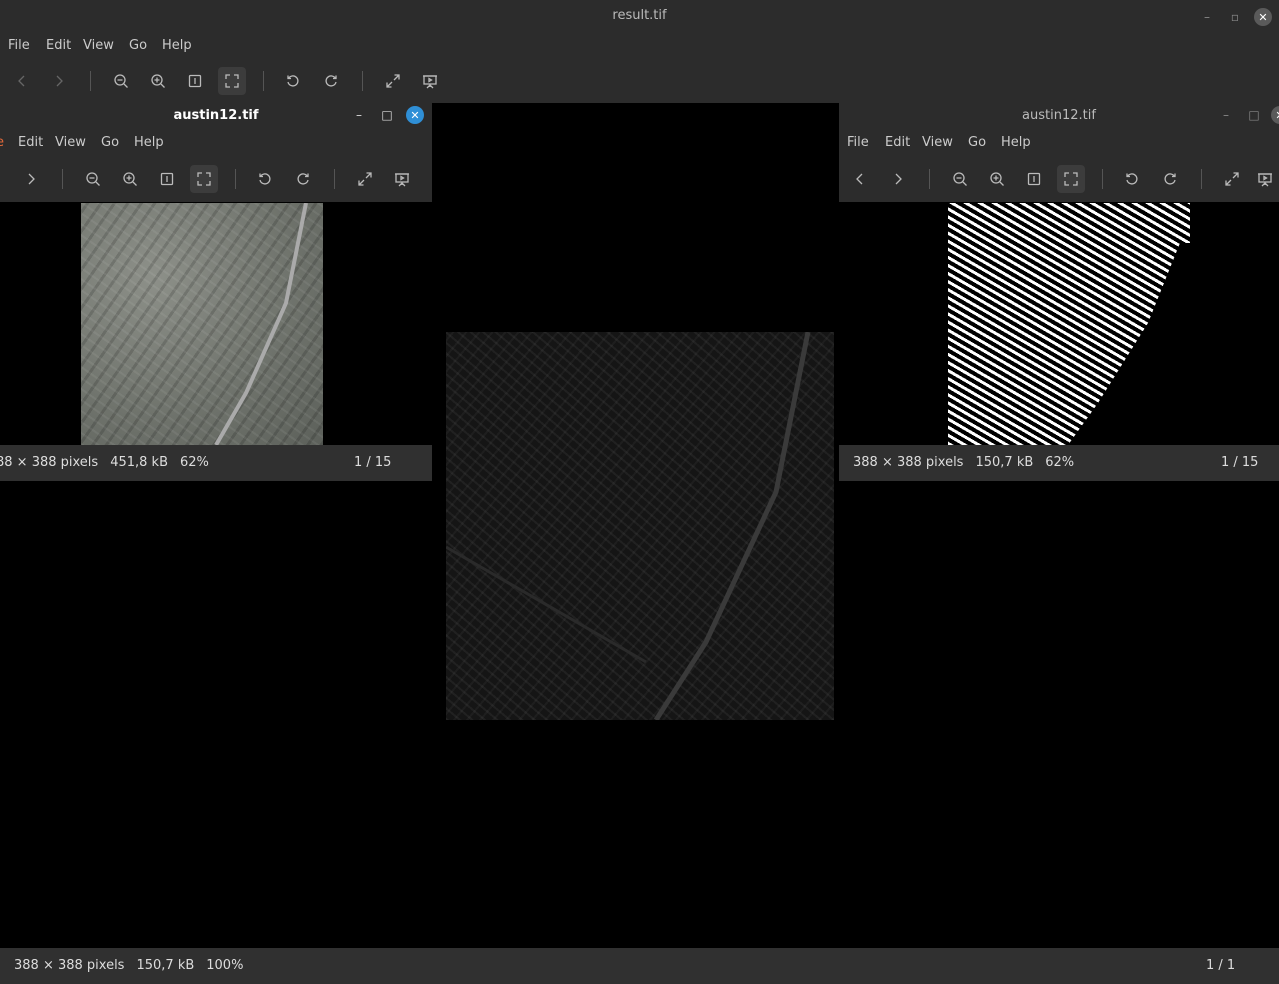 Image resolution: width=1279 pixels, height=984 pixels. I want to click on window-title: result.tif, so click(639, 15).